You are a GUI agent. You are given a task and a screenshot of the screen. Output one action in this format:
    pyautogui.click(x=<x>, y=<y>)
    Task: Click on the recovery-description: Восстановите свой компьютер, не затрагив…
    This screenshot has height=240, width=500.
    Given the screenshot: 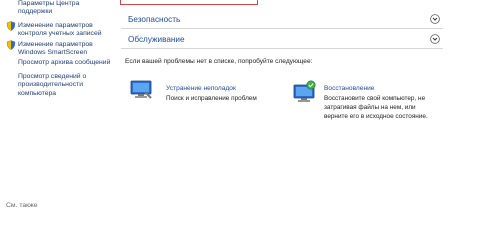 What is the action you would take?
    pyautogui.click(x=376, y=107)
    